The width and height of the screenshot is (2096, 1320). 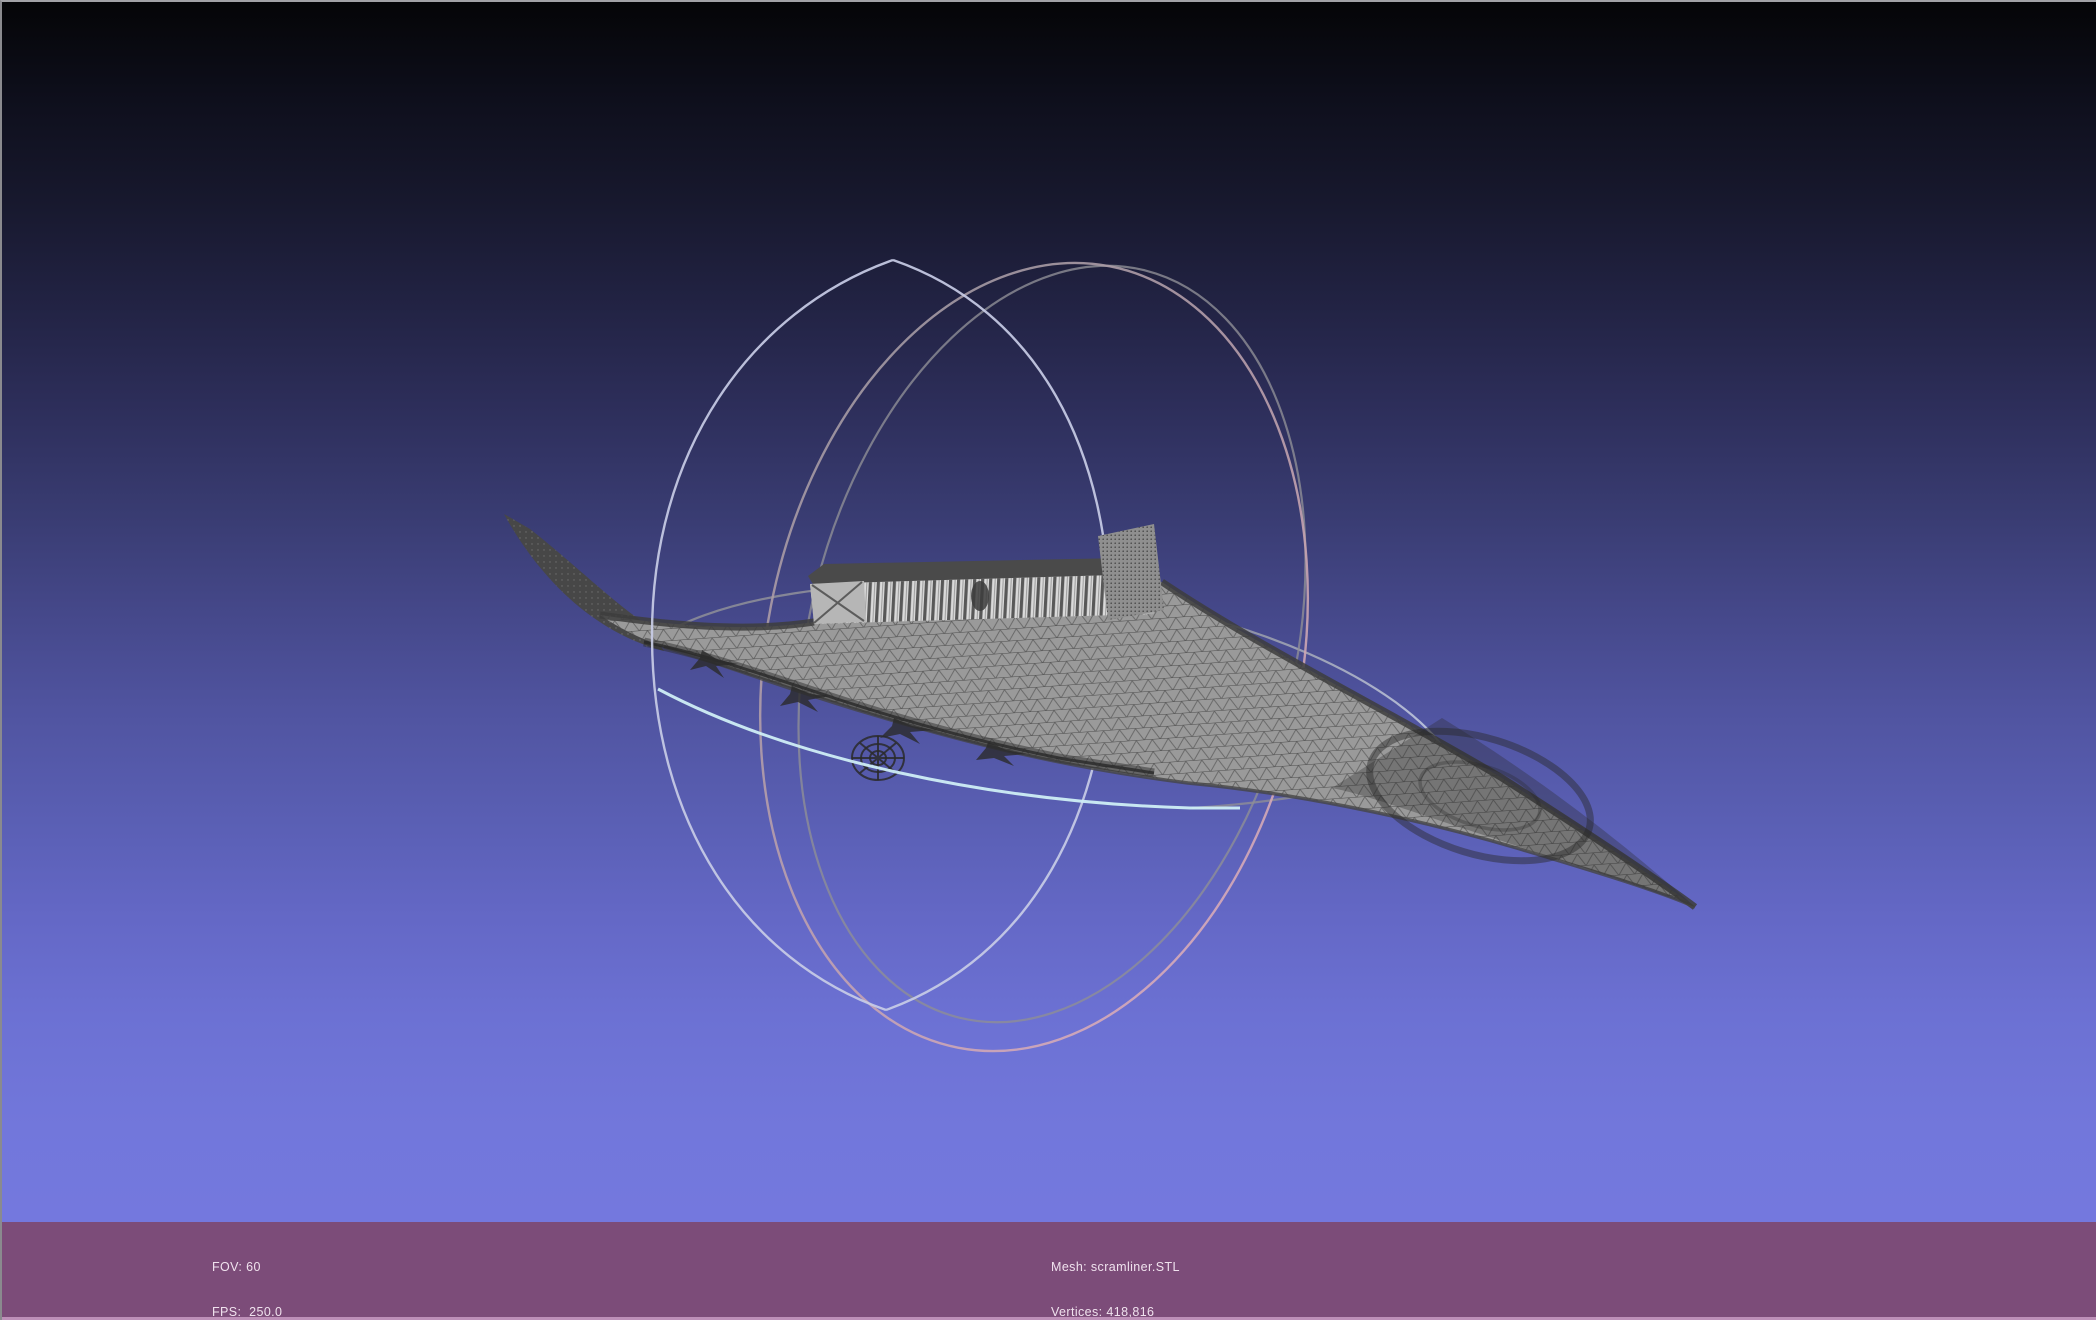 I want to click on fin-stipple, so click(x=1131, y=572).